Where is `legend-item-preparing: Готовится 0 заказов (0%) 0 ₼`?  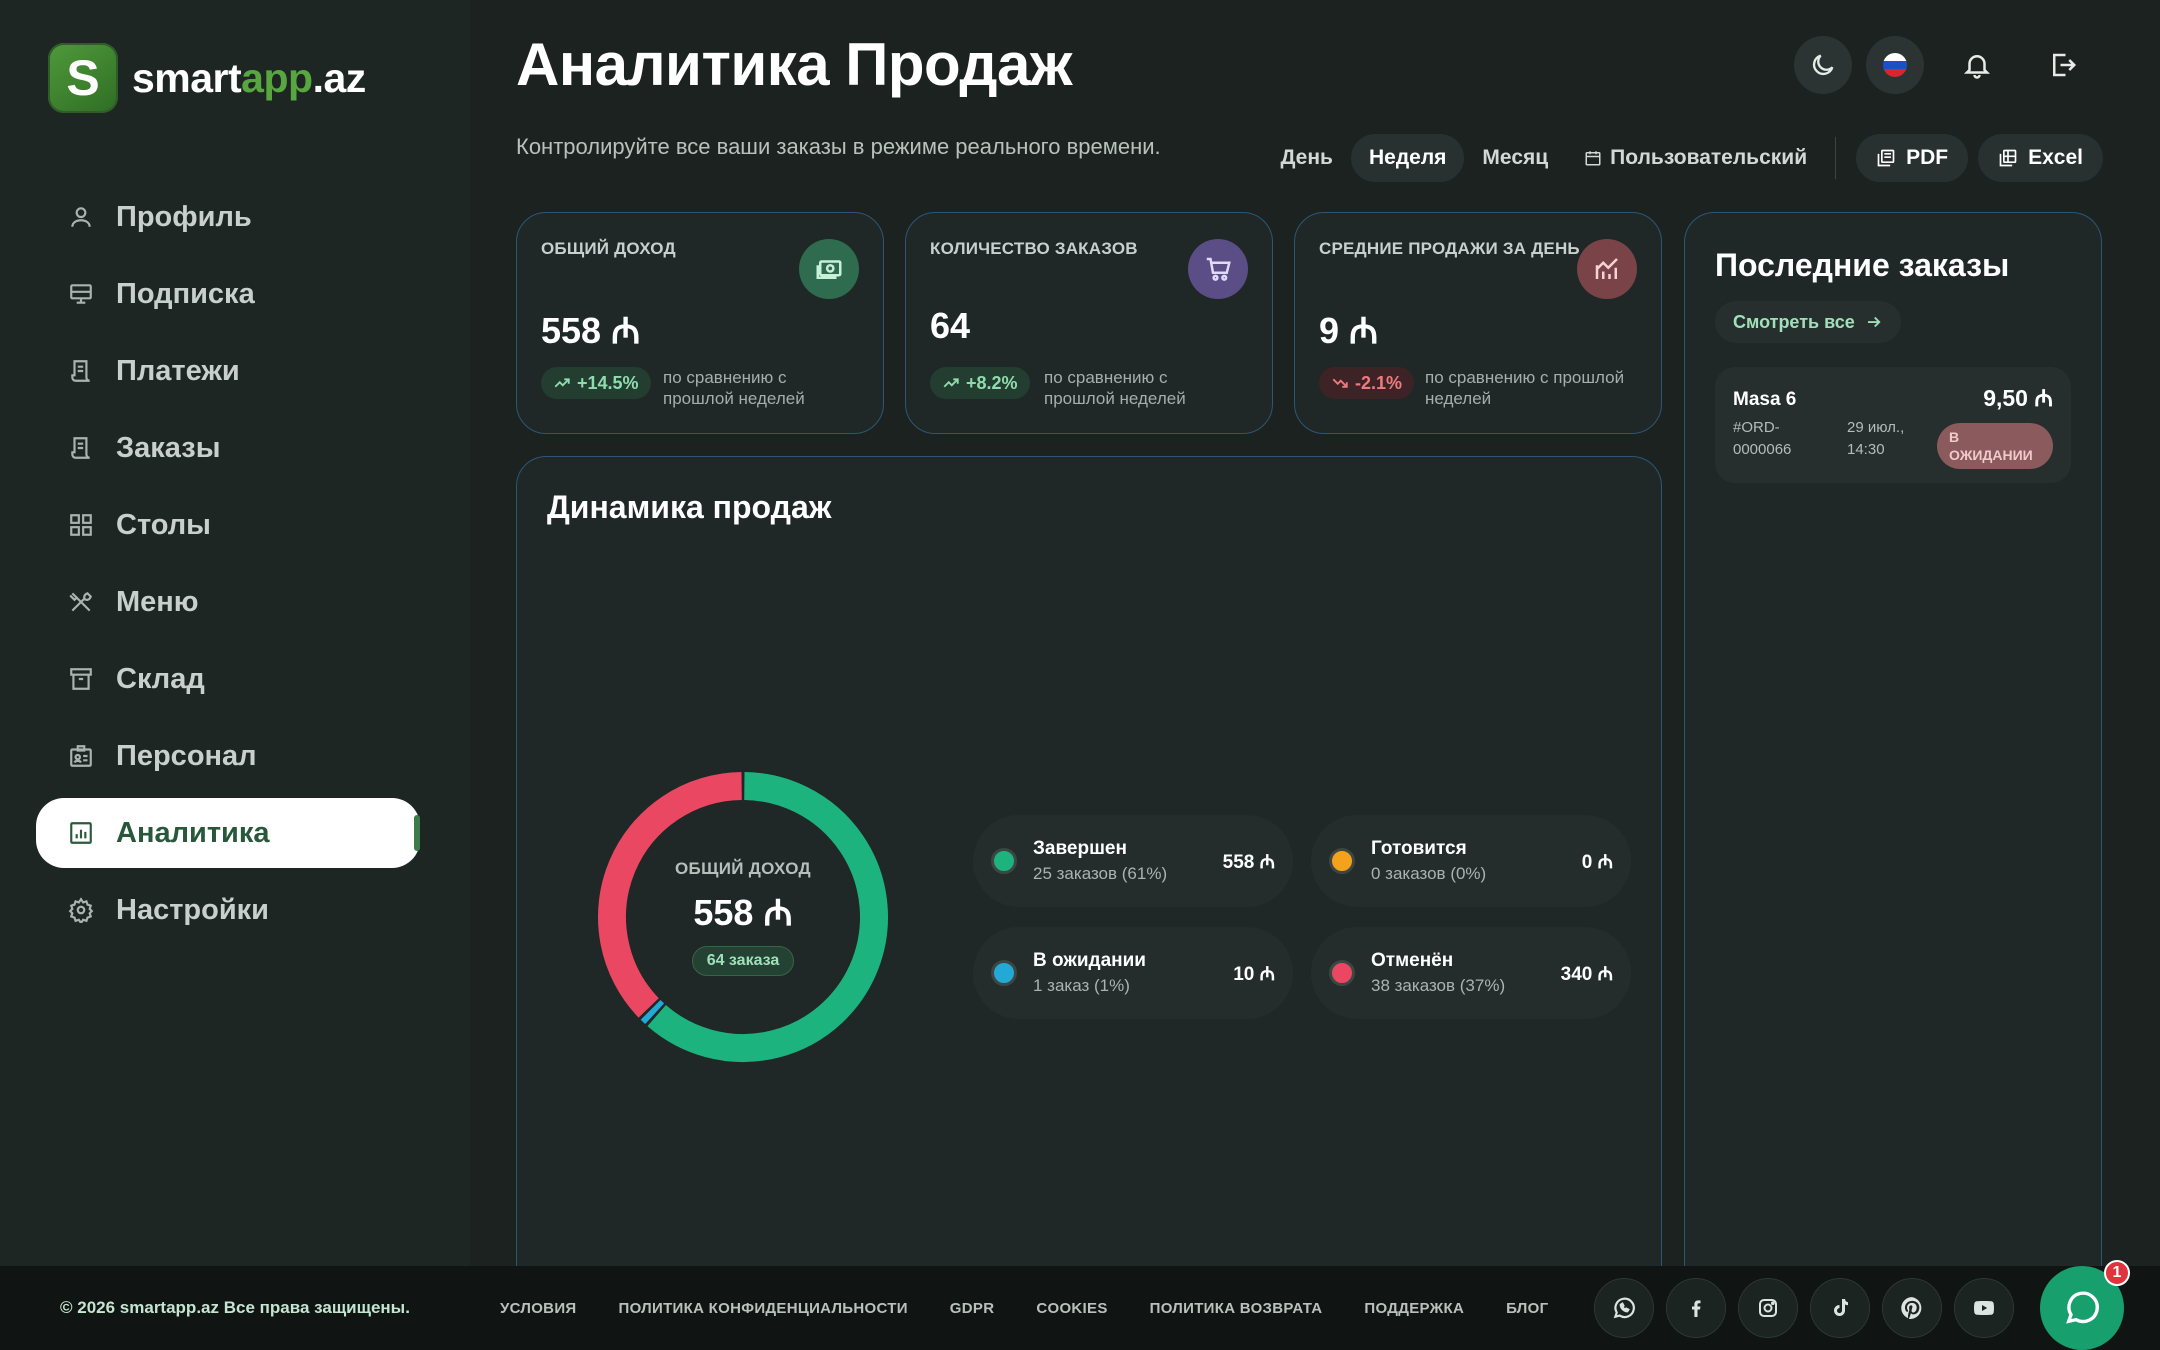 legend-item-preparing: Готовится 0 заказов (0%) 0 ₼ is located at coordinates (1471, 861).